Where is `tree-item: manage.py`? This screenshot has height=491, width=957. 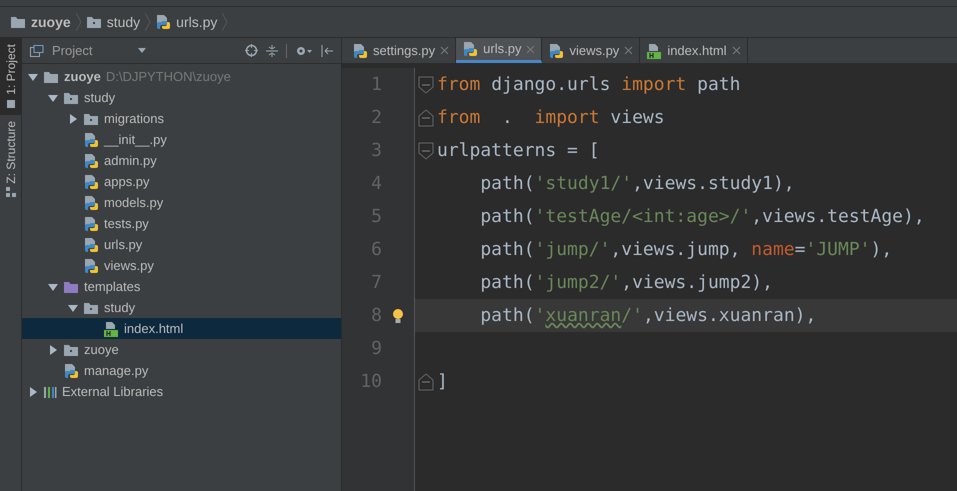 tree-item: manage.py is located at coordinates (181, 370).